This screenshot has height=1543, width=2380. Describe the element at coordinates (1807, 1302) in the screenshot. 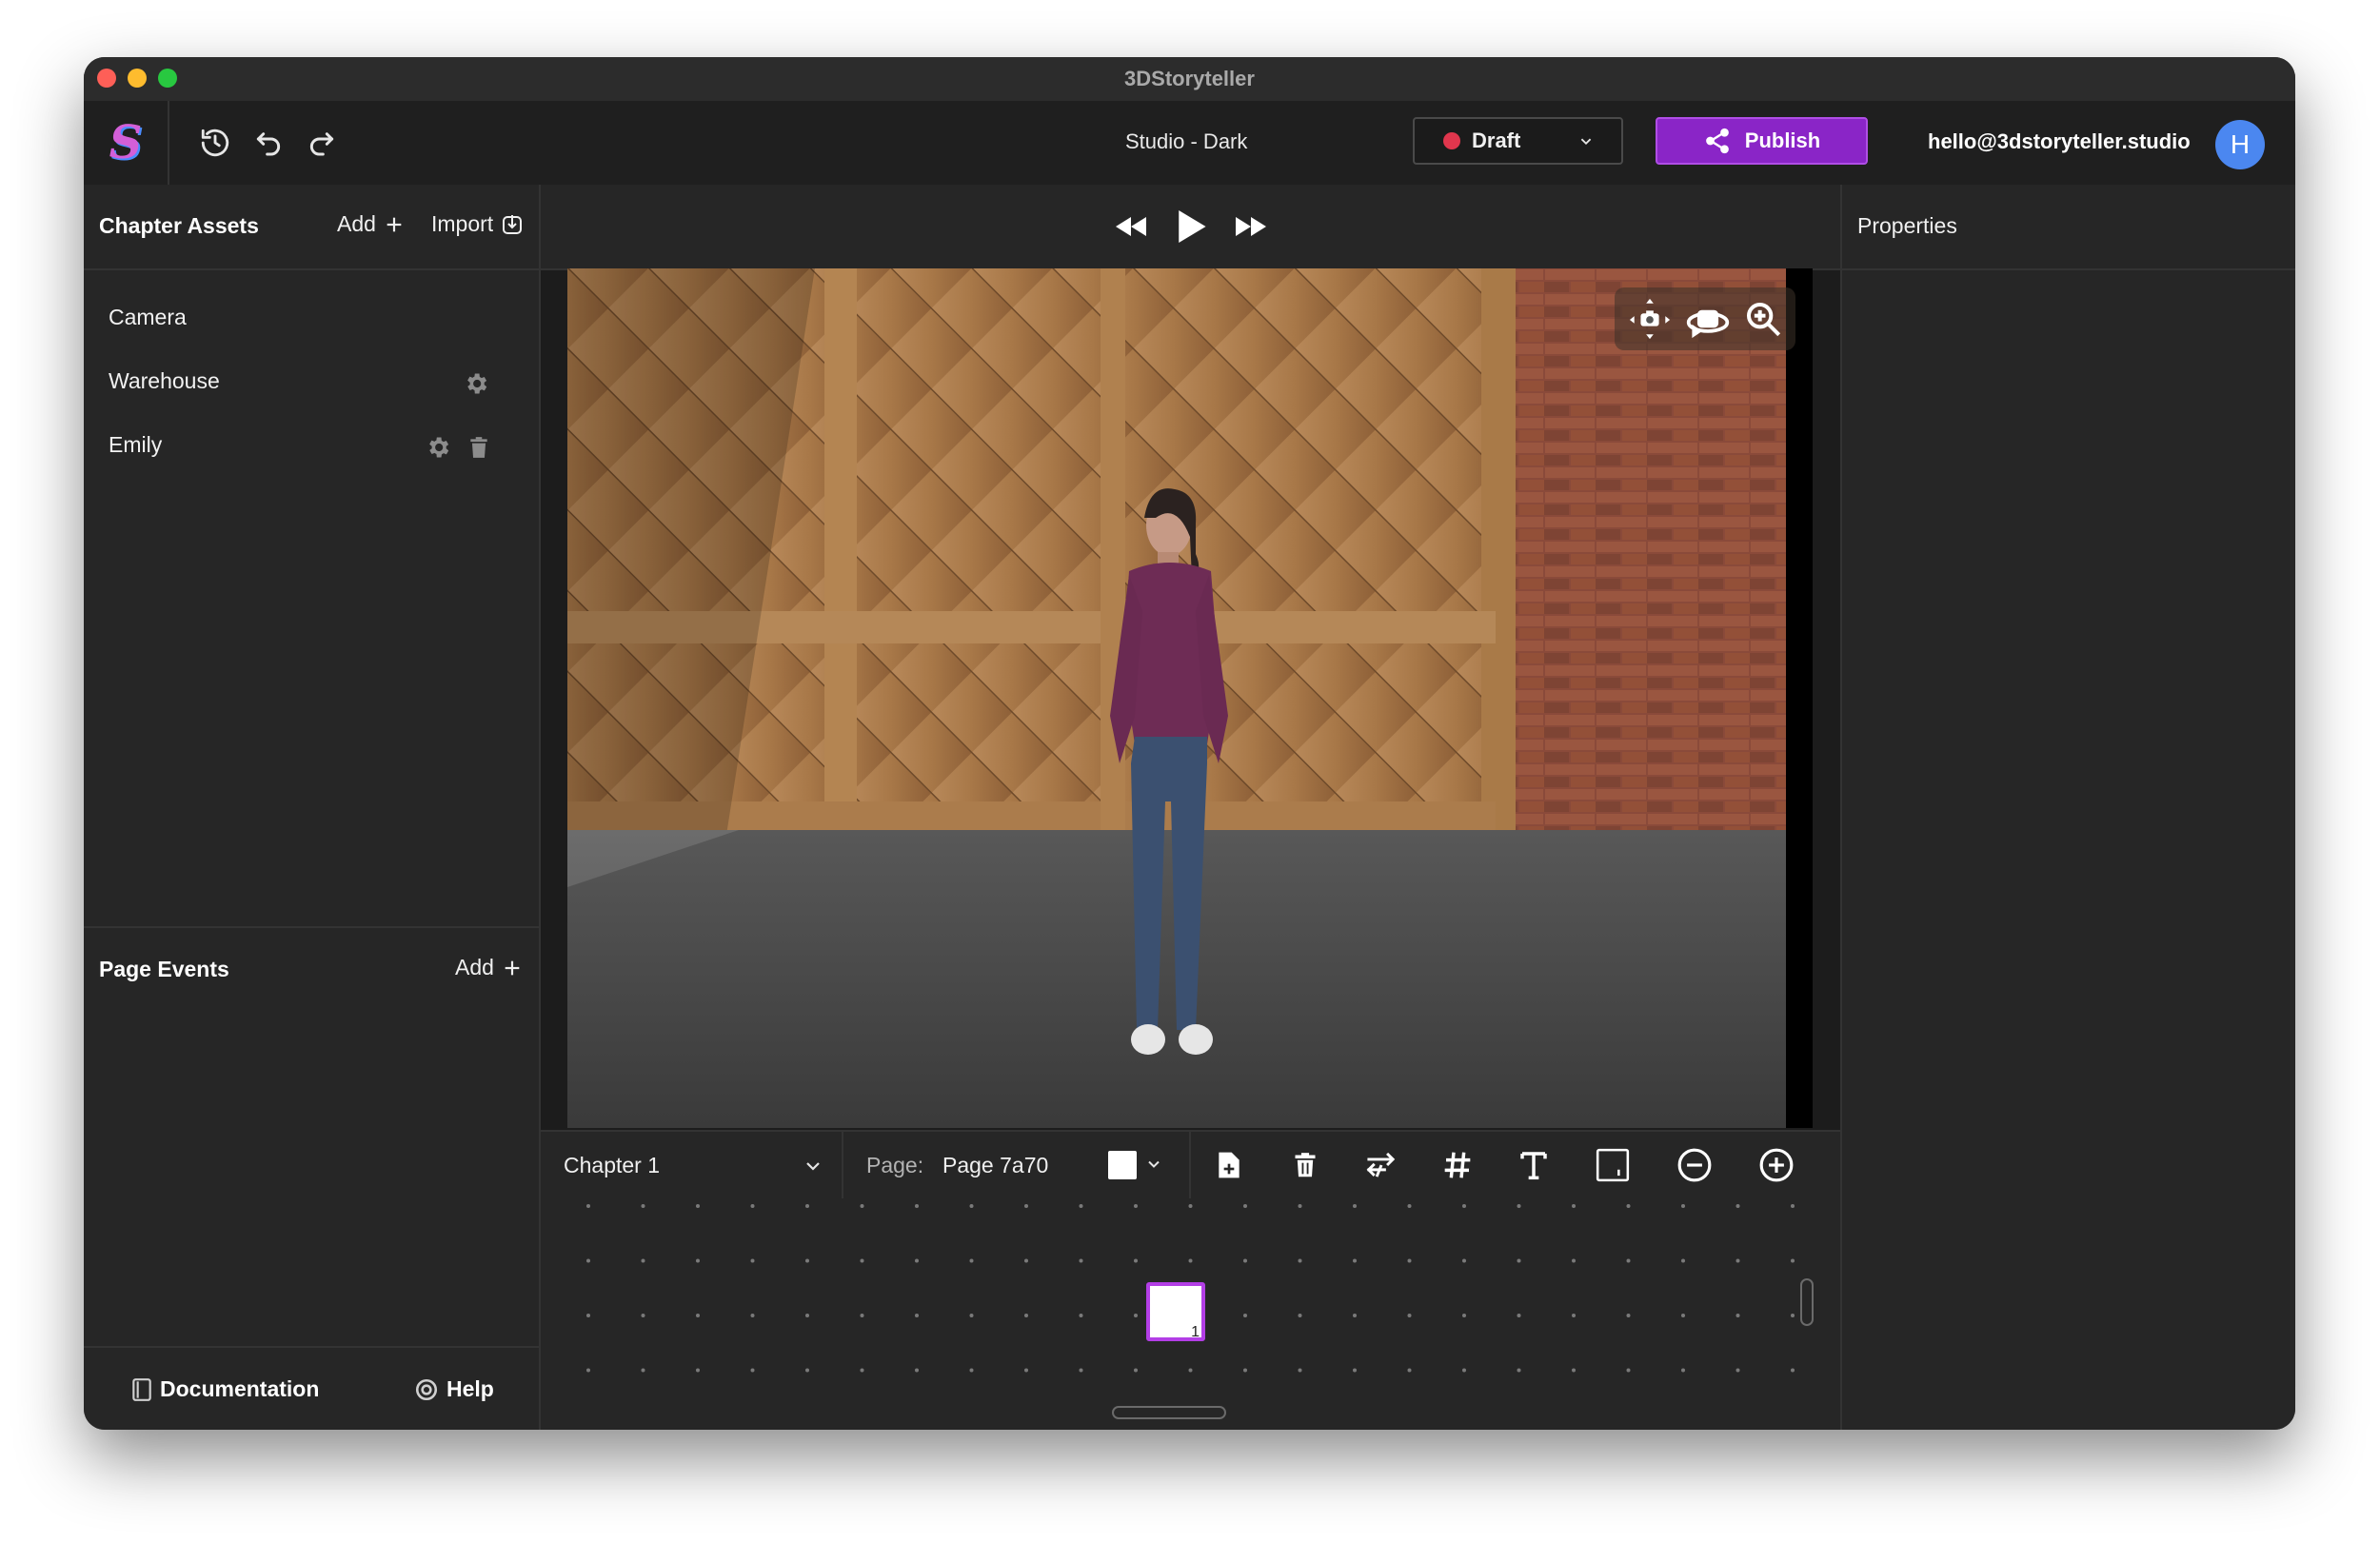

I see `timeline-vertical-scrollbar` at that location.